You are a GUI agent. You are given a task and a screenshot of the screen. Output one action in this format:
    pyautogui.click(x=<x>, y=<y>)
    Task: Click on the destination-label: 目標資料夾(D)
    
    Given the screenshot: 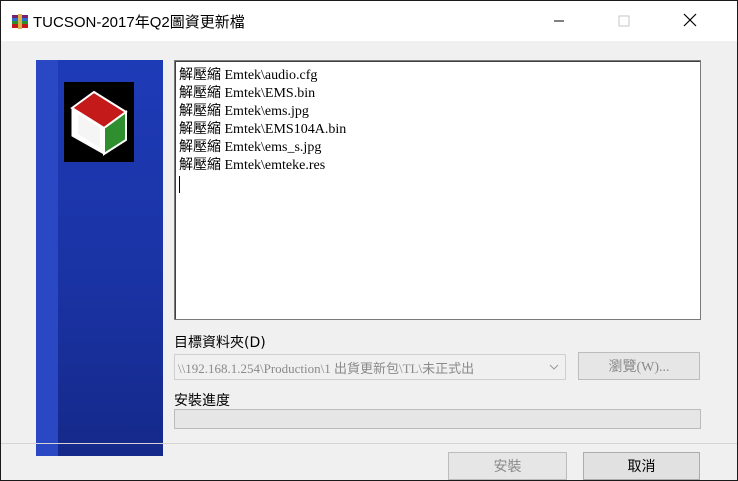 What is the action you would take?
    pyautogui.click(x=220, y=343)
    